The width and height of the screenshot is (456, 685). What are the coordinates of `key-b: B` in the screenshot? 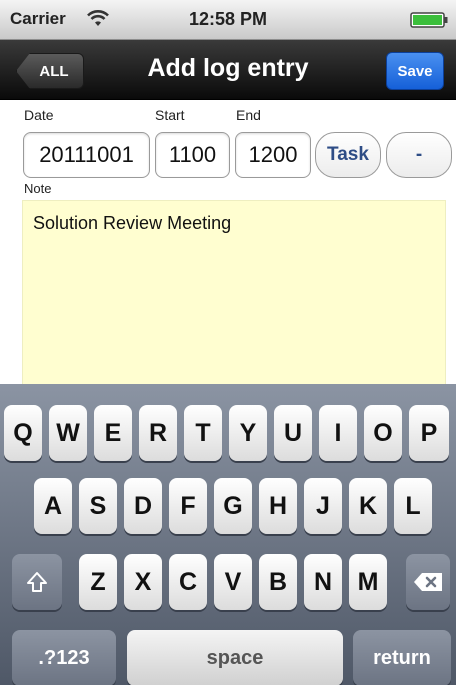 It's located at (278, 582).